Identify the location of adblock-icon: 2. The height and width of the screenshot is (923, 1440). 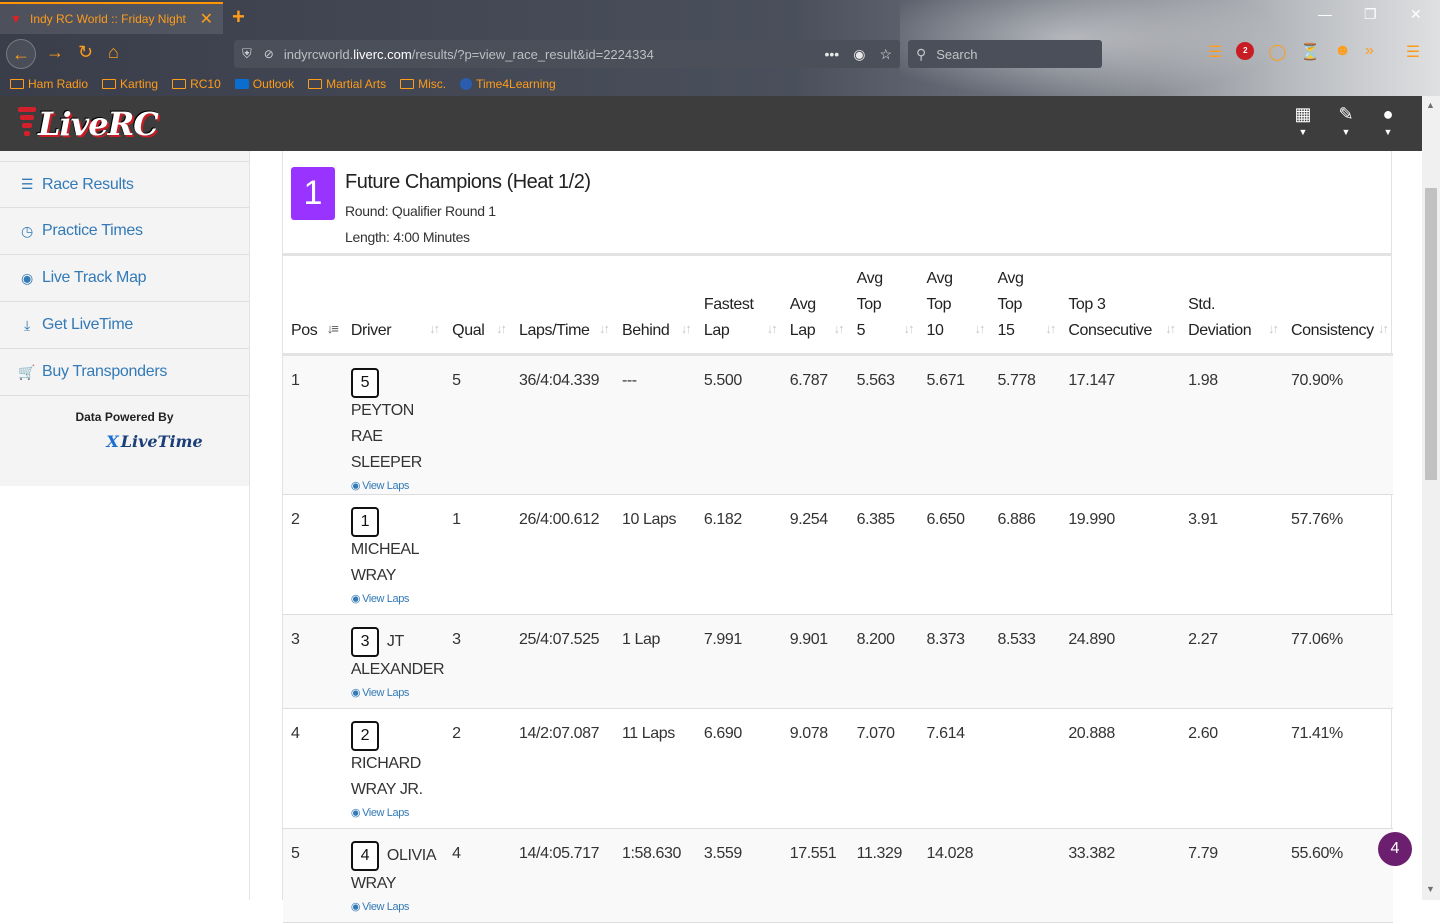
(1245, 51).